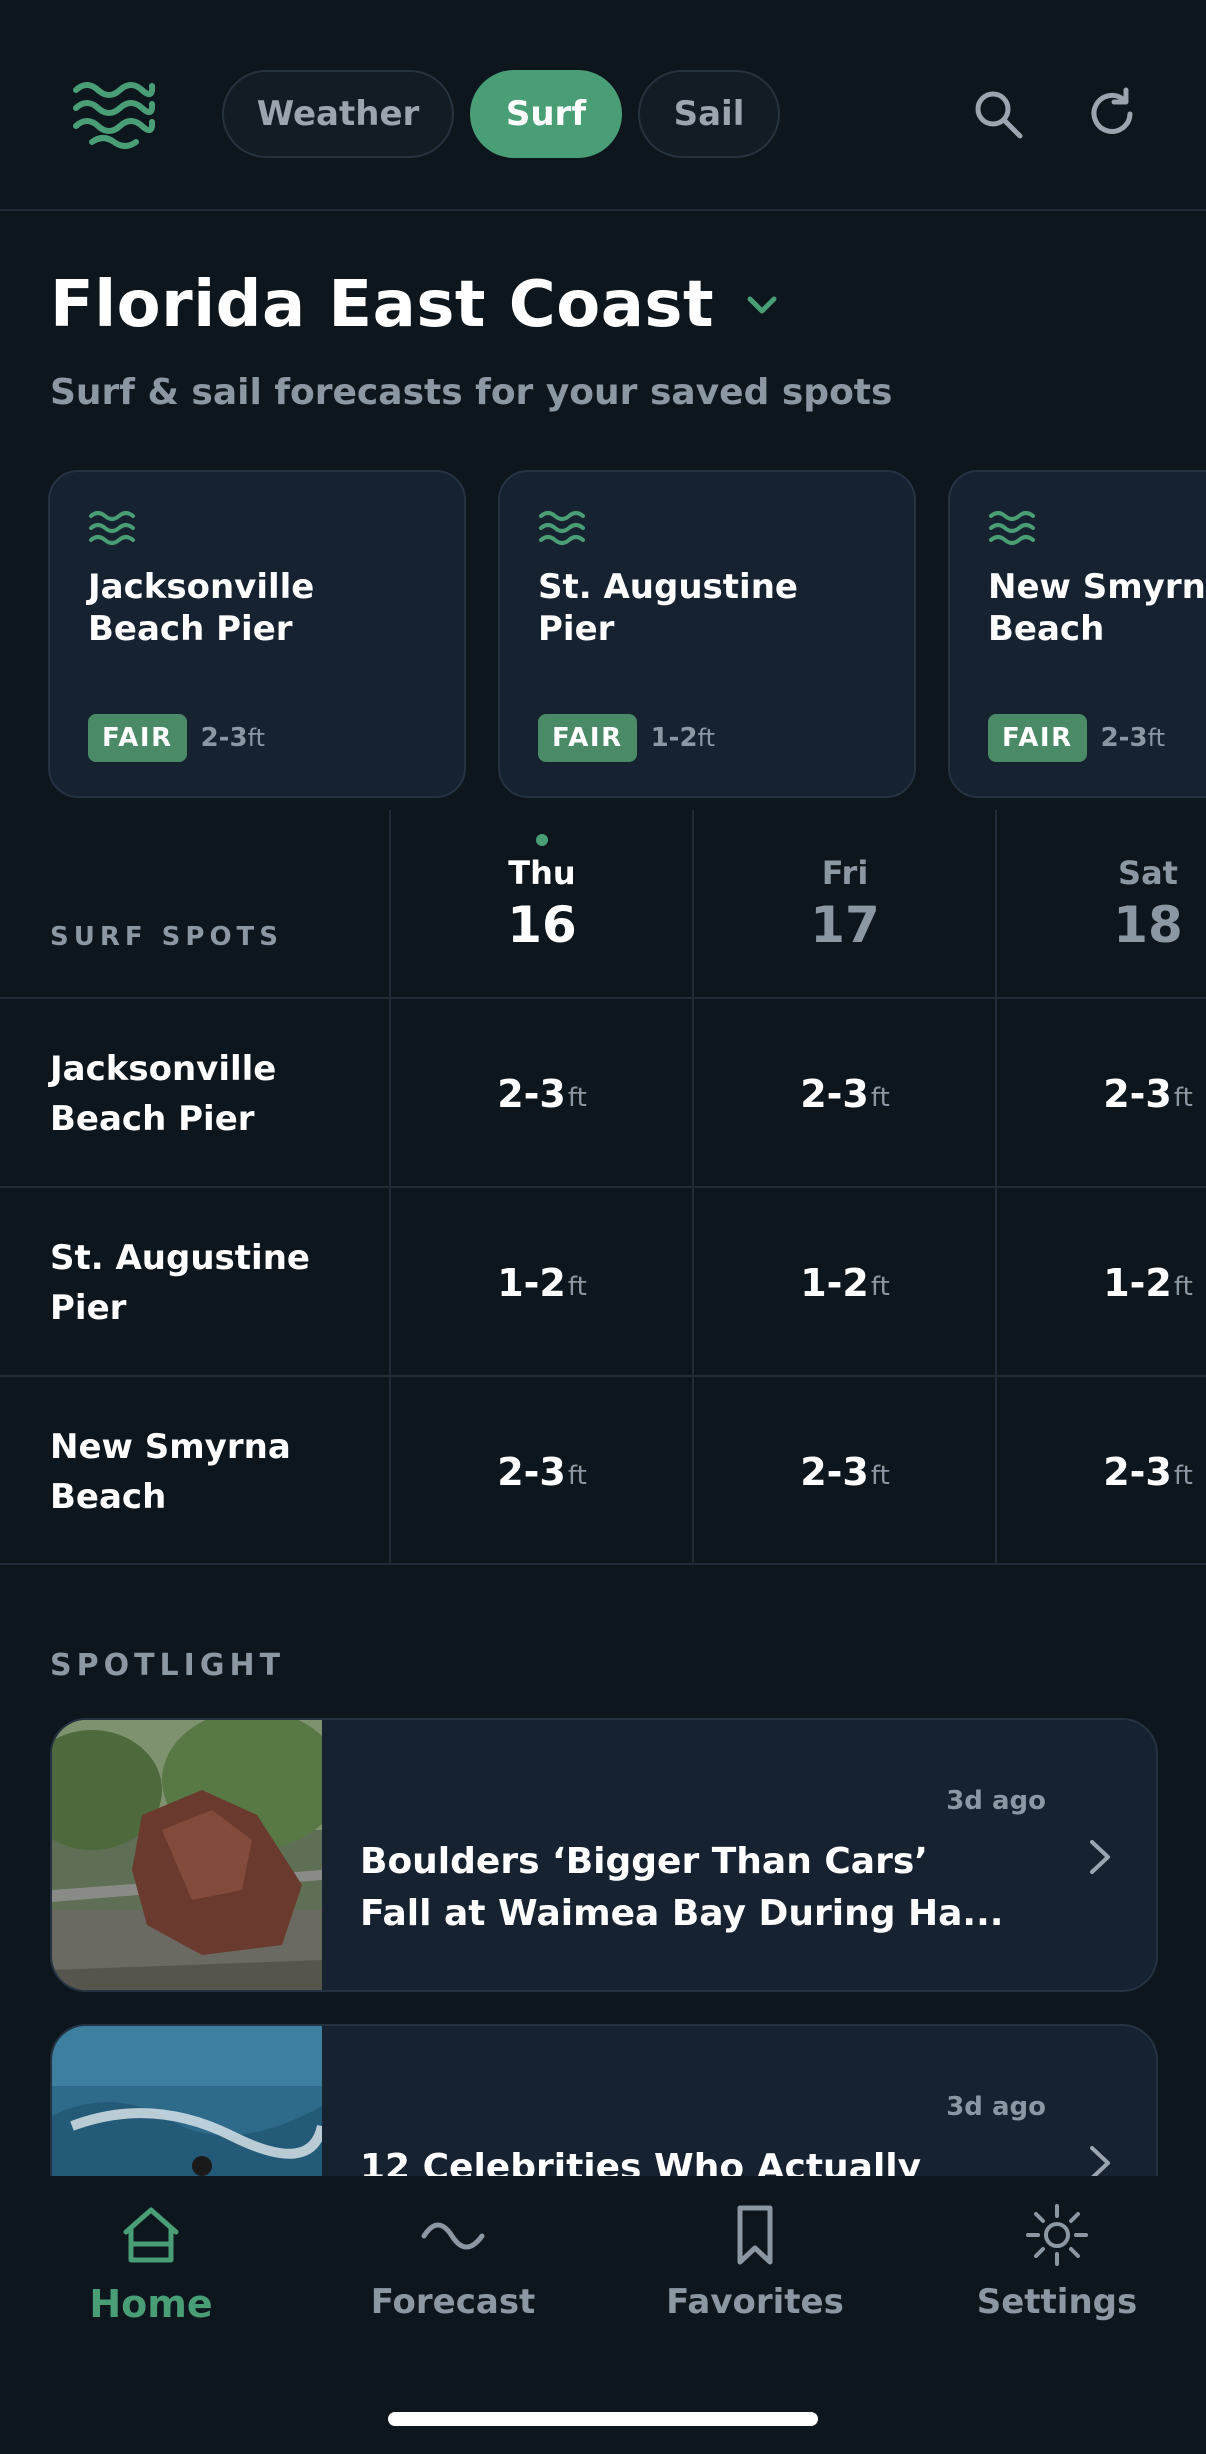 The width and height of the screenshot is (1206, 2454). What do you see at coordinates (845, 904) in the screenshot?
I see `day-header-fri: Fri 17` at bounding box center [845, 904].